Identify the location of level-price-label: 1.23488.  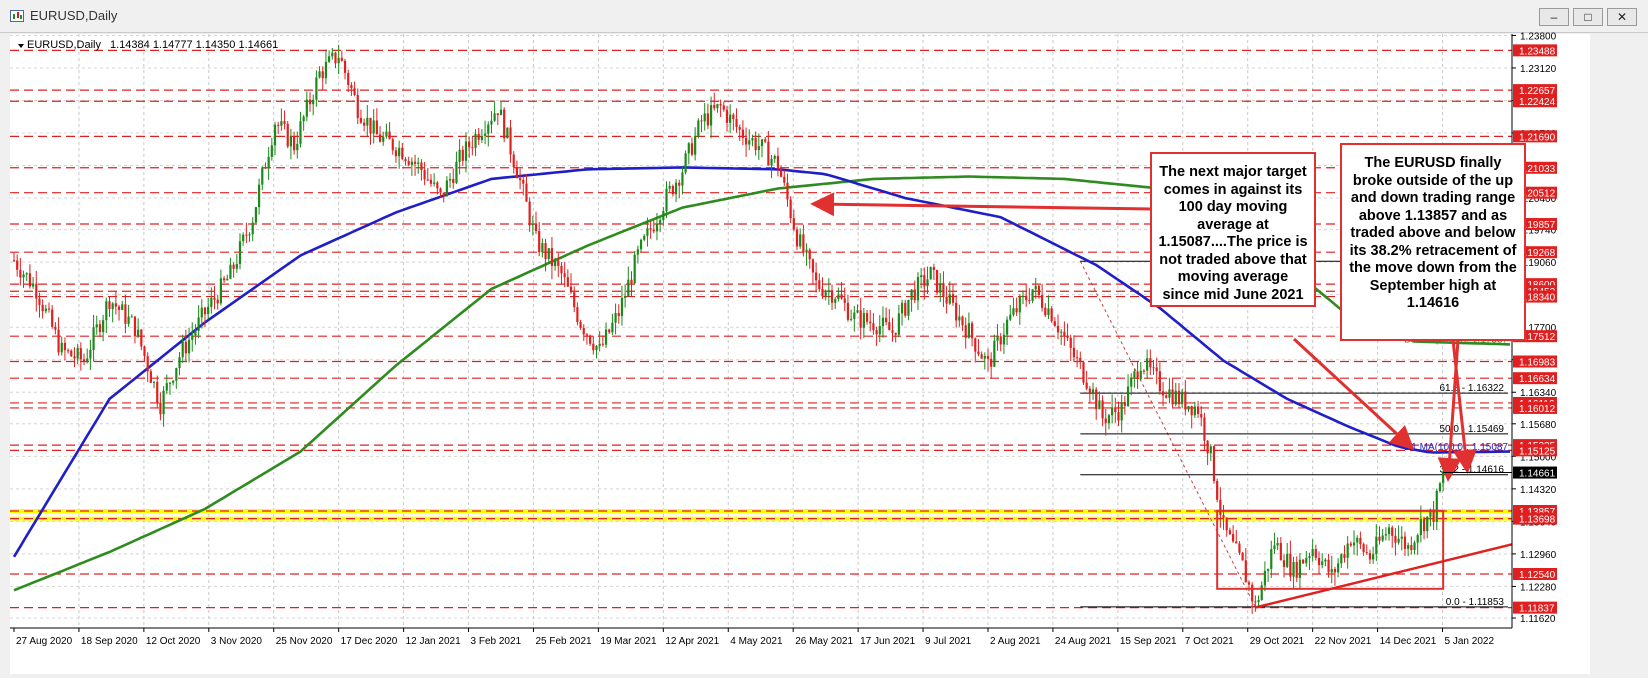
(1537, 51).